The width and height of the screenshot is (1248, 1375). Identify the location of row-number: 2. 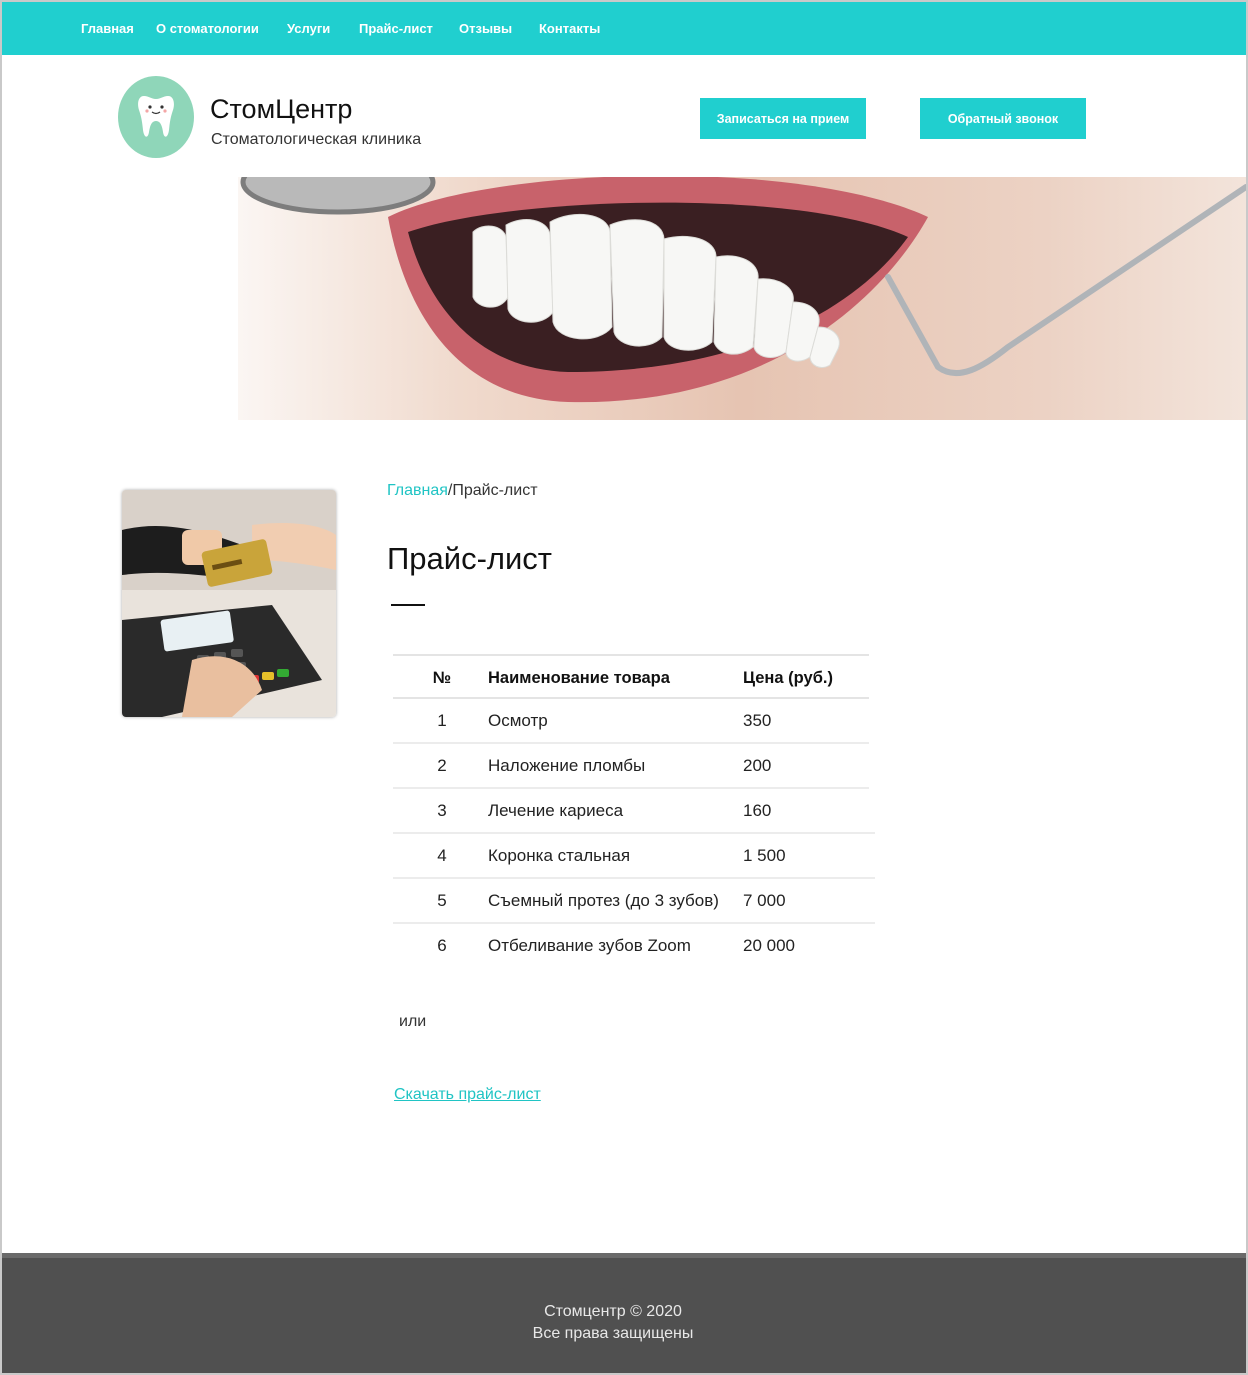
(442, 765).